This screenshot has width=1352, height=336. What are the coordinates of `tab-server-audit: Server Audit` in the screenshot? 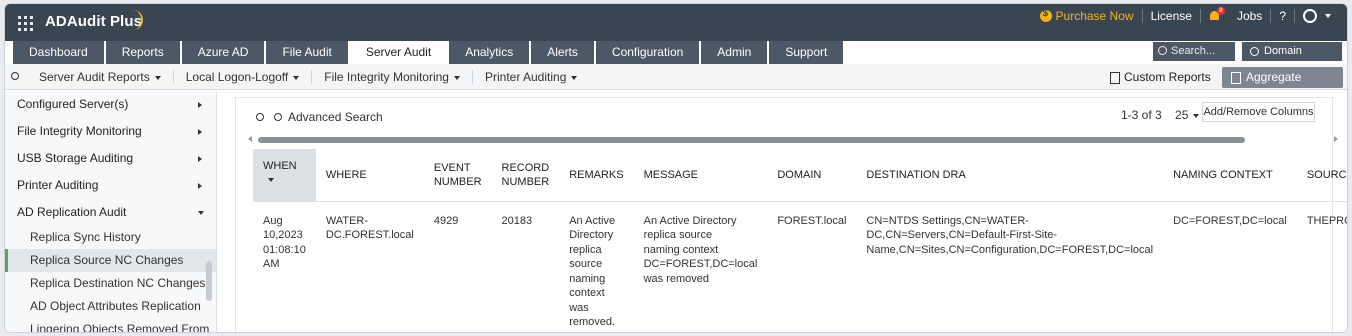 It's located at (398, 52).